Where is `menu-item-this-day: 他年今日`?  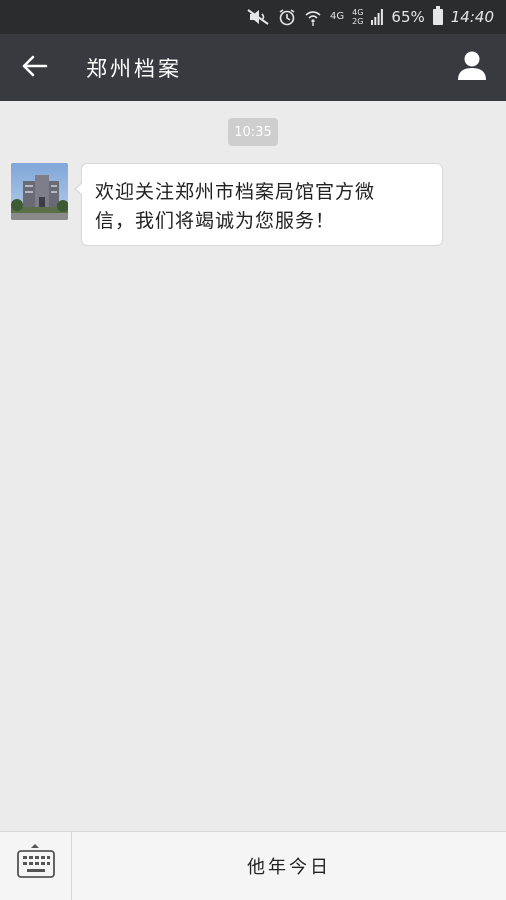
menu-item-this-day: 他年今日 is located at coordinates (289, 866).